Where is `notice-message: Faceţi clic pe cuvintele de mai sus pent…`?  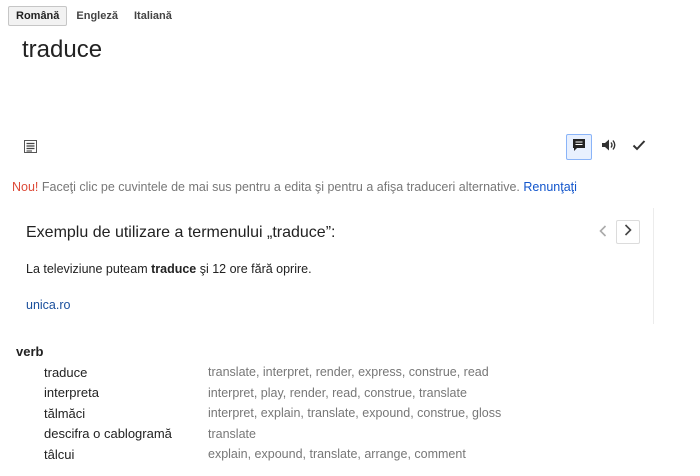
notice-message: Faceţi clic pe cuvintele de mai sus pent… is located at coordinates (281, 187).